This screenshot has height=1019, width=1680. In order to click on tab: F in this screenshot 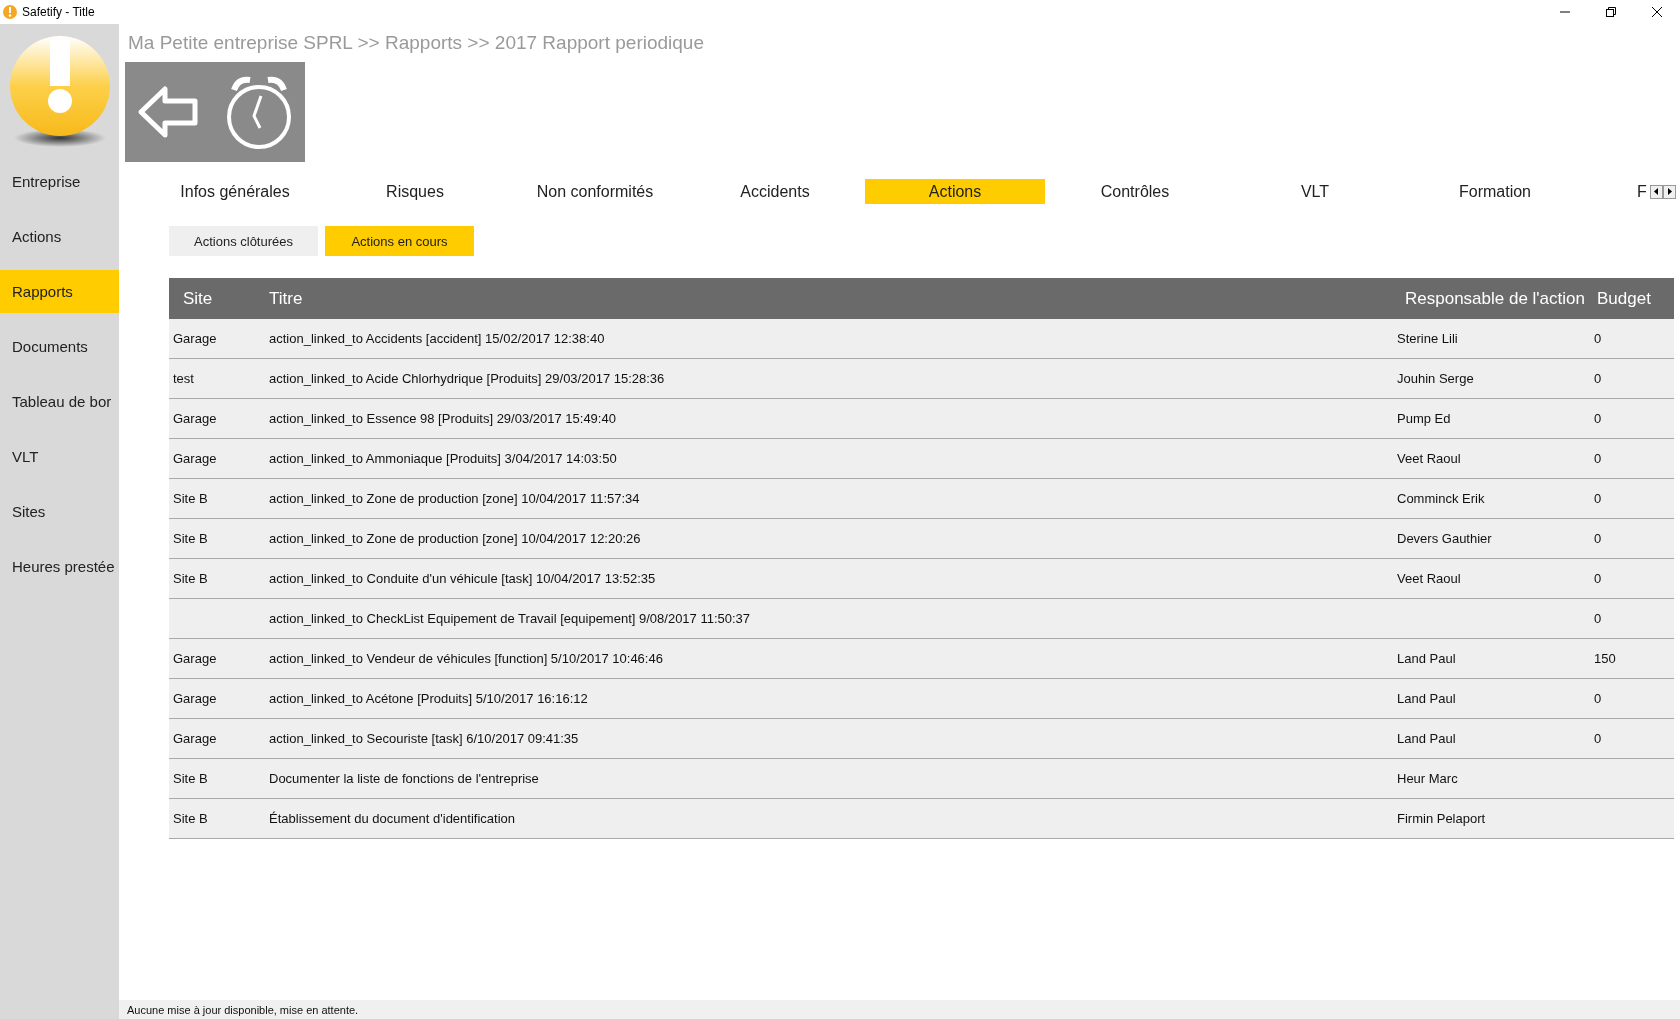, I will do `click(1642, 191)`.